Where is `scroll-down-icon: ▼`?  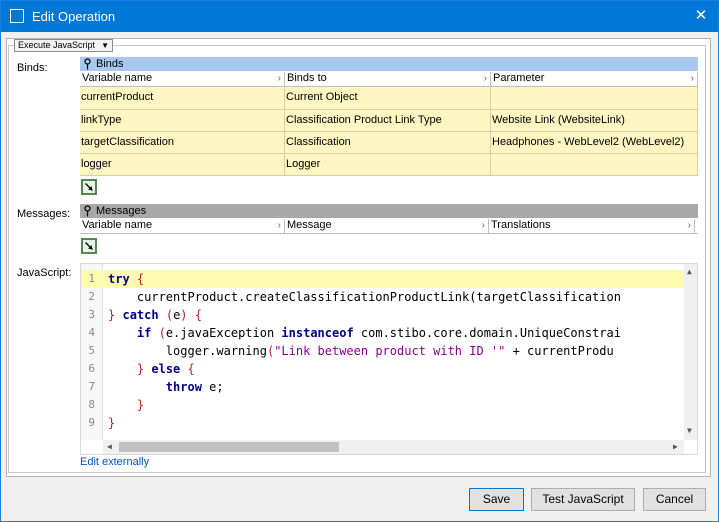 scroll-down-icon: ▼ is located at coordinates (689, 430).